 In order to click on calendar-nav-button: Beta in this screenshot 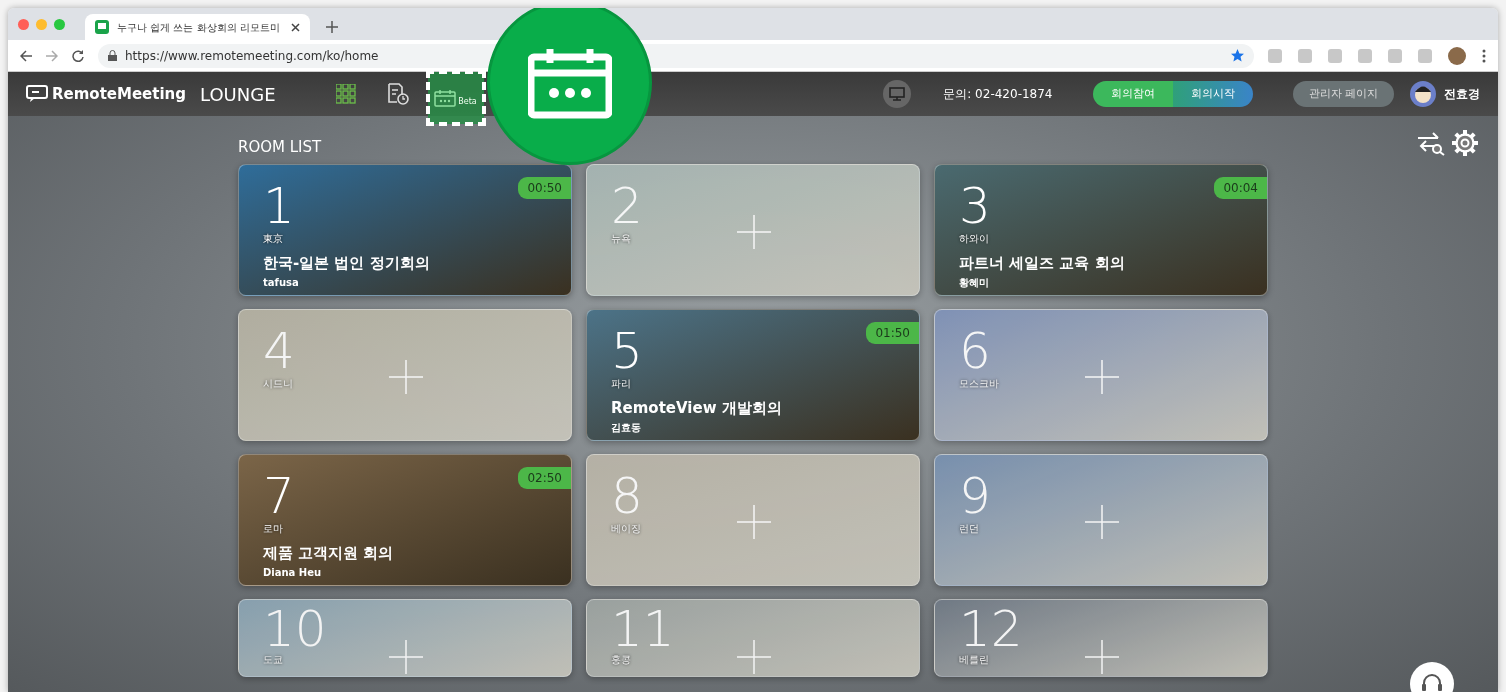, I will do `click(455, 98)`.